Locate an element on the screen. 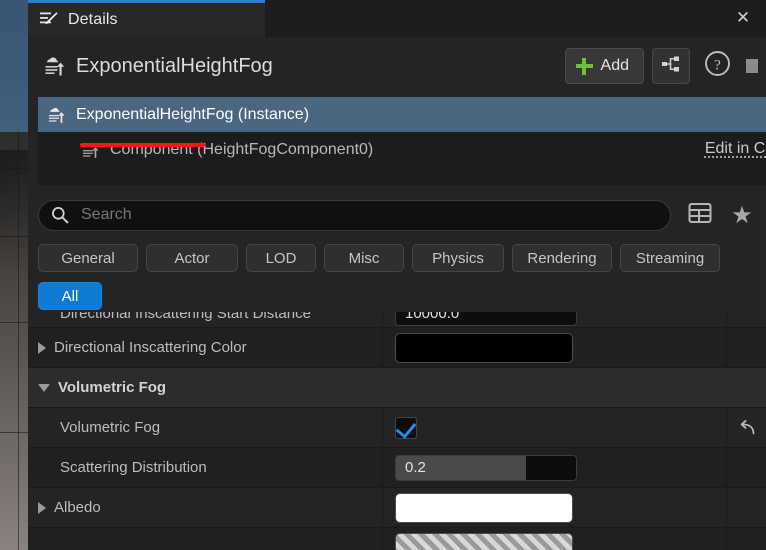  property-row-scattering-distribution: Scattering Distribution 0.2 is located at coordinates (397, 468).